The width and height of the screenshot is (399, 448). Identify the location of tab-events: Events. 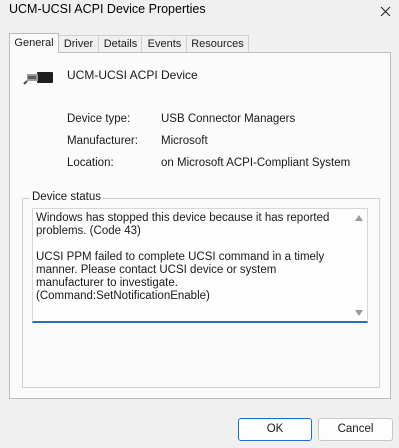
(164, 43).